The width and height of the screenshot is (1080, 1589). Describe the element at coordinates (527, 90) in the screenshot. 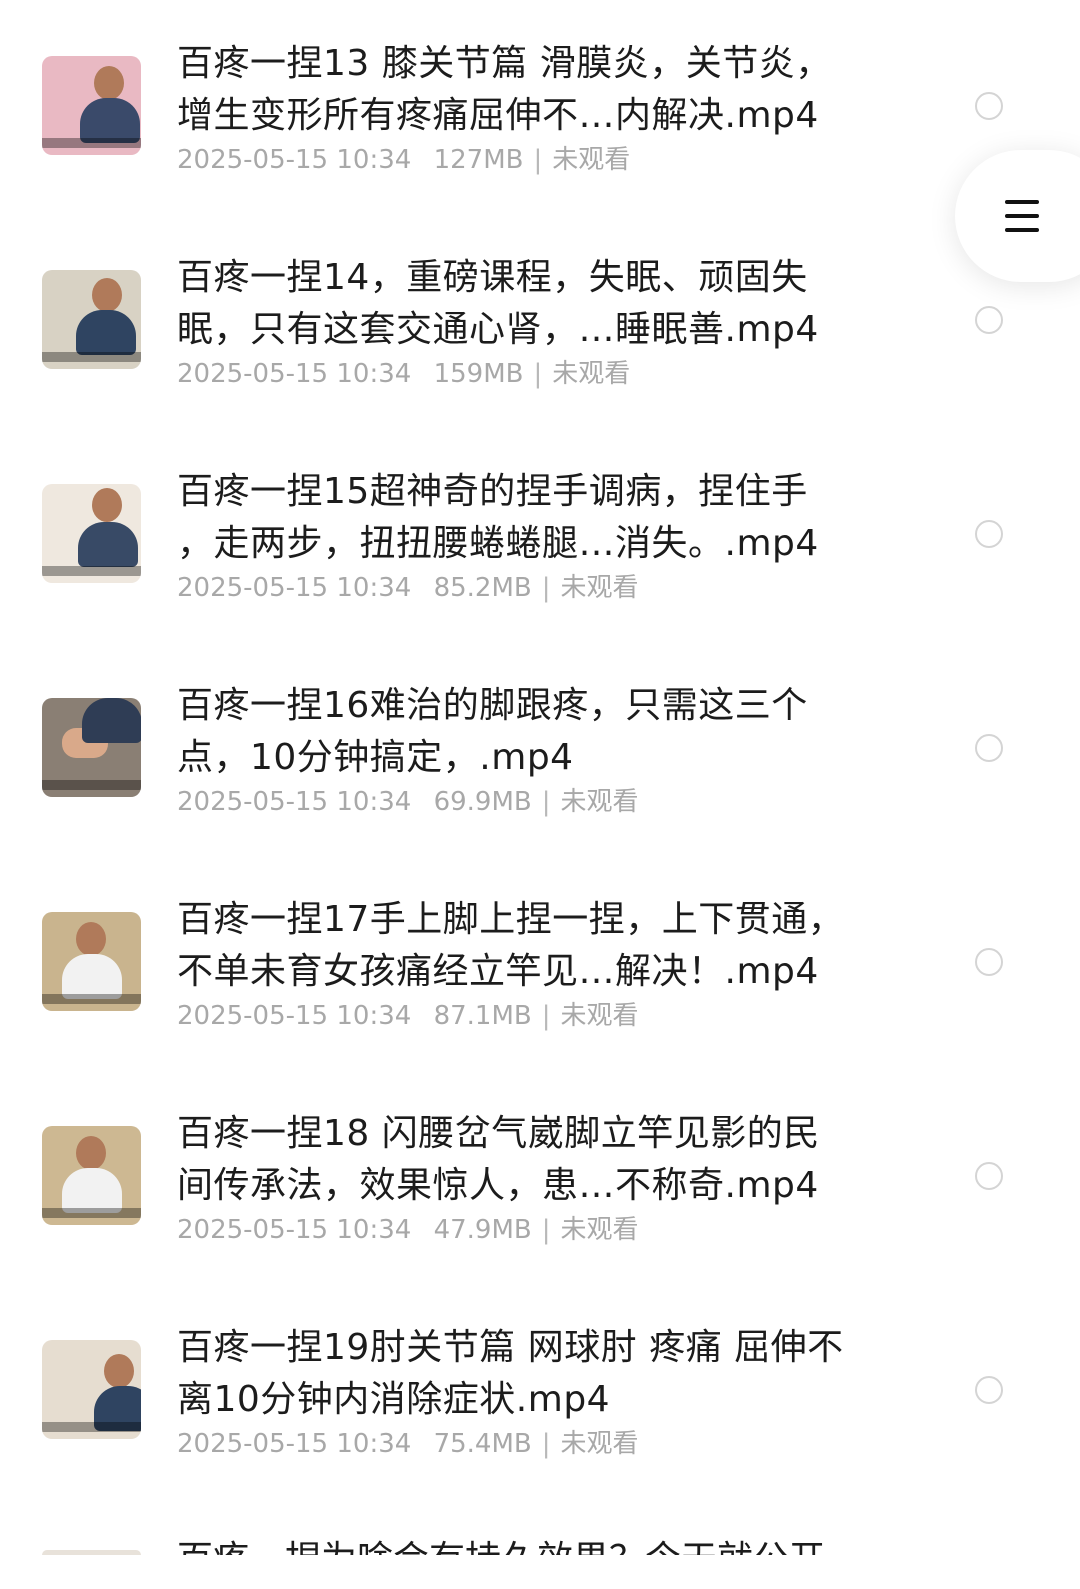

I see `video-title: 百疼一捏13 膝关节篇 滑膜炎，关节炎， 增生变形所有疼痛屈伸不…内解决.mp4` at that location.